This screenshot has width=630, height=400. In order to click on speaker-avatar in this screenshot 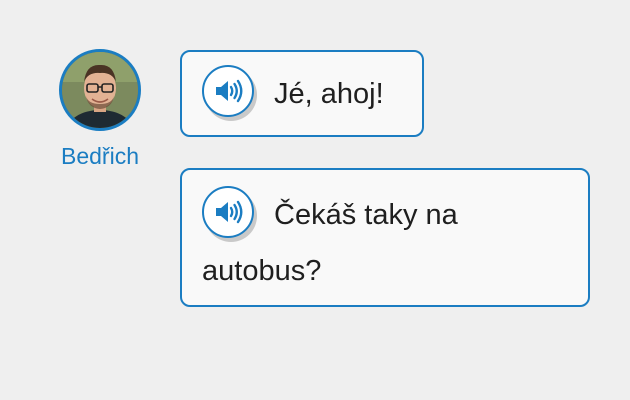, I will do `click(100, 90)`.